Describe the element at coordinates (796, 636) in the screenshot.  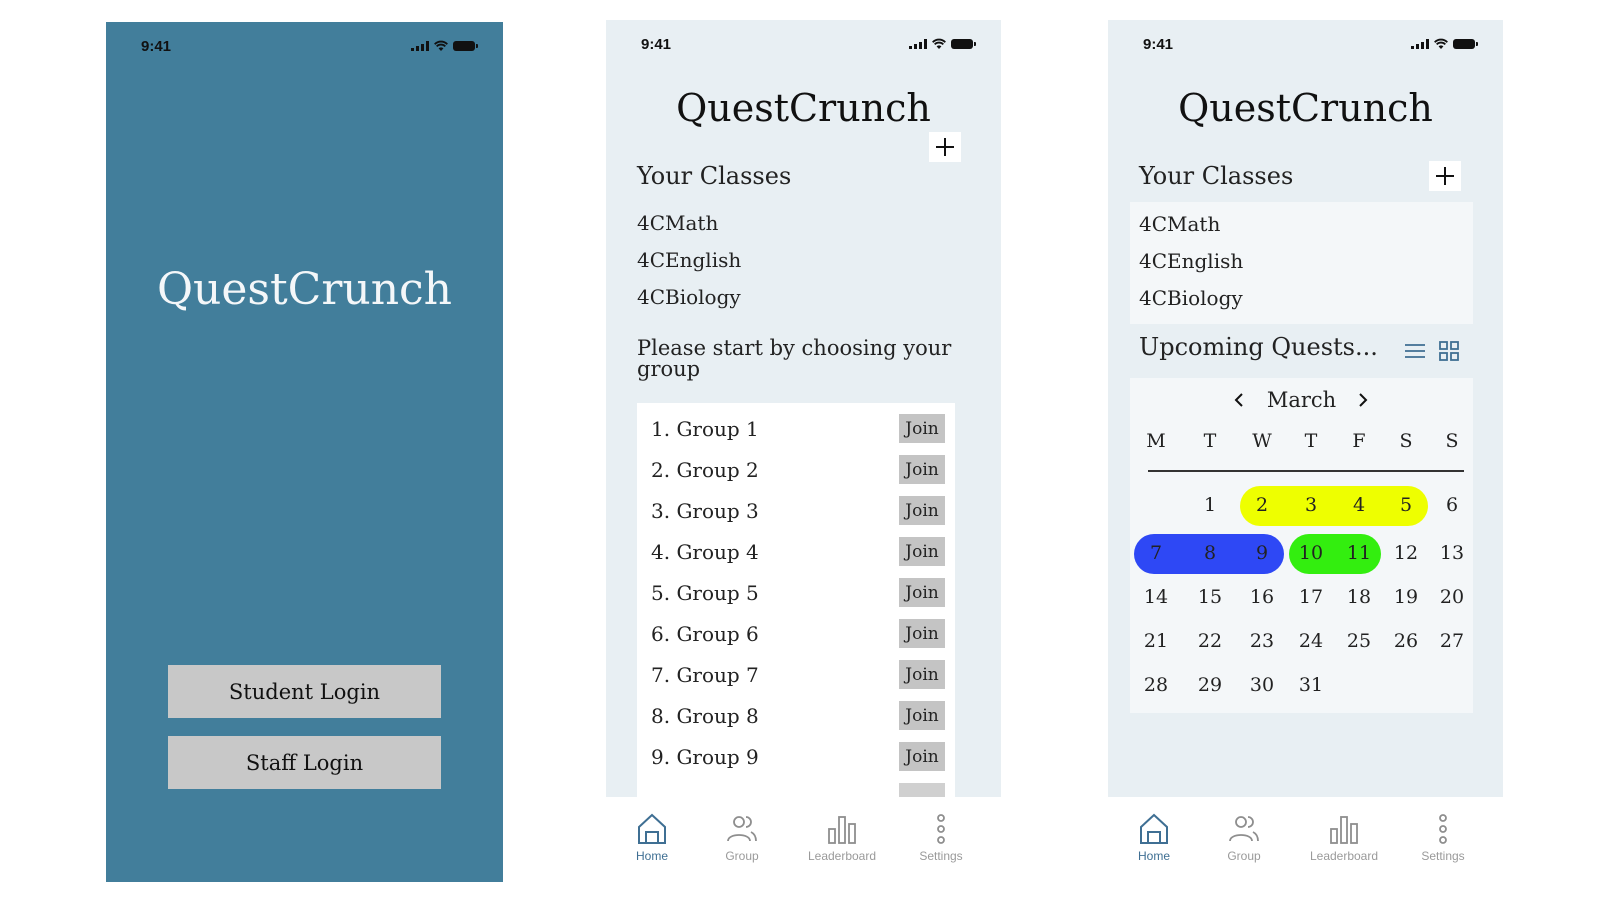
I see `group-row: 6. Group 6 Join` at that location.